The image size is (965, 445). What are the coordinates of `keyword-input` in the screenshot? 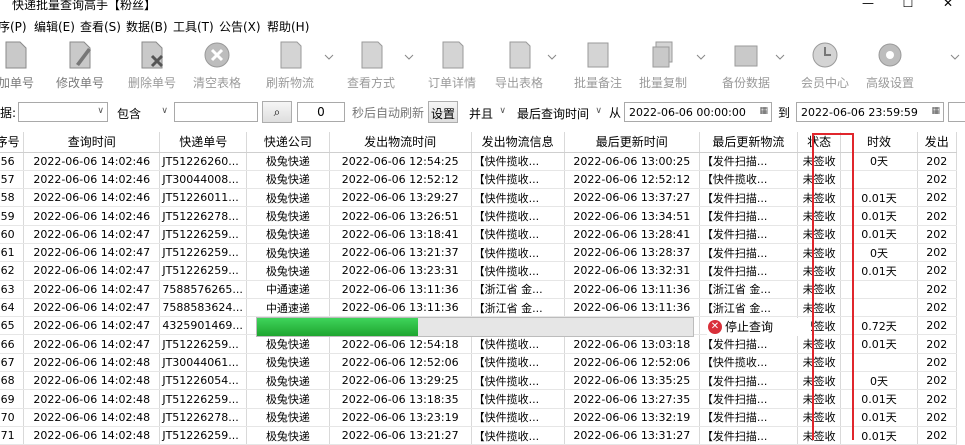 It's located at (216, 112).